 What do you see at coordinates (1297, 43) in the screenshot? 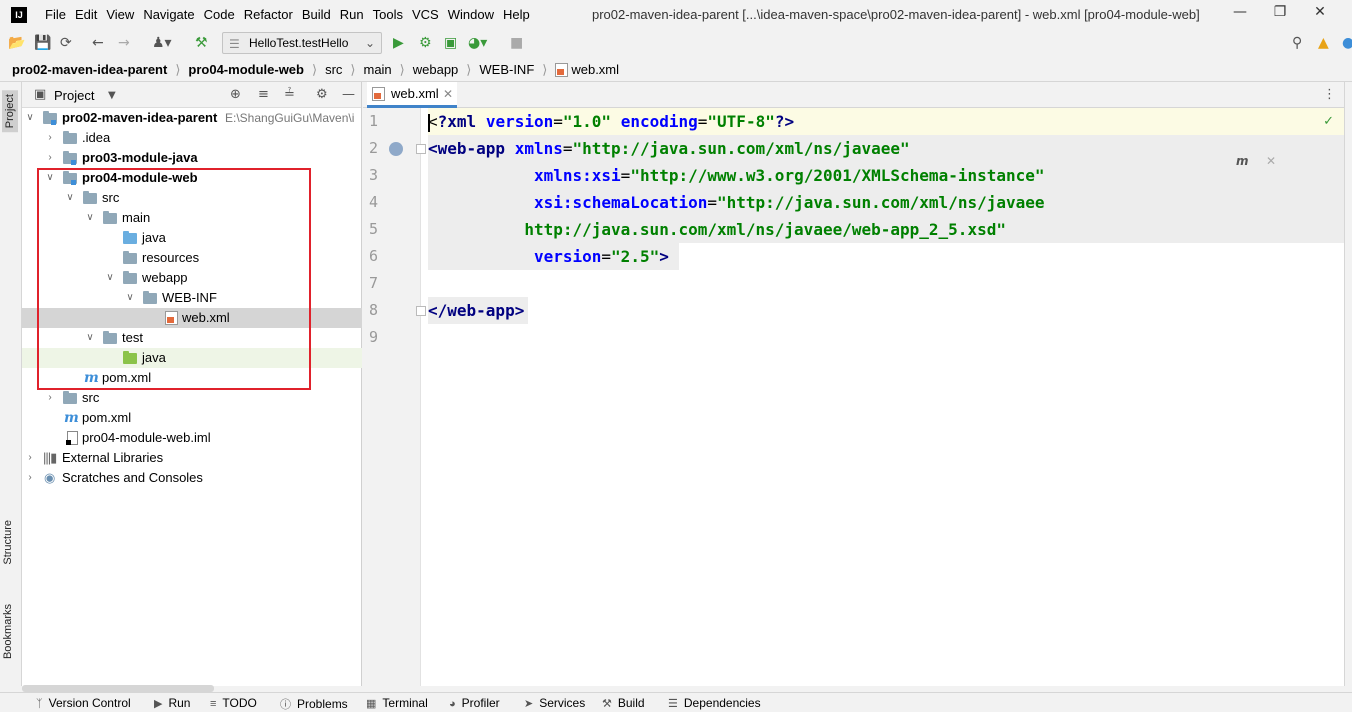
I see `search-icon: ⚲` at bounding box center [1297, 43].